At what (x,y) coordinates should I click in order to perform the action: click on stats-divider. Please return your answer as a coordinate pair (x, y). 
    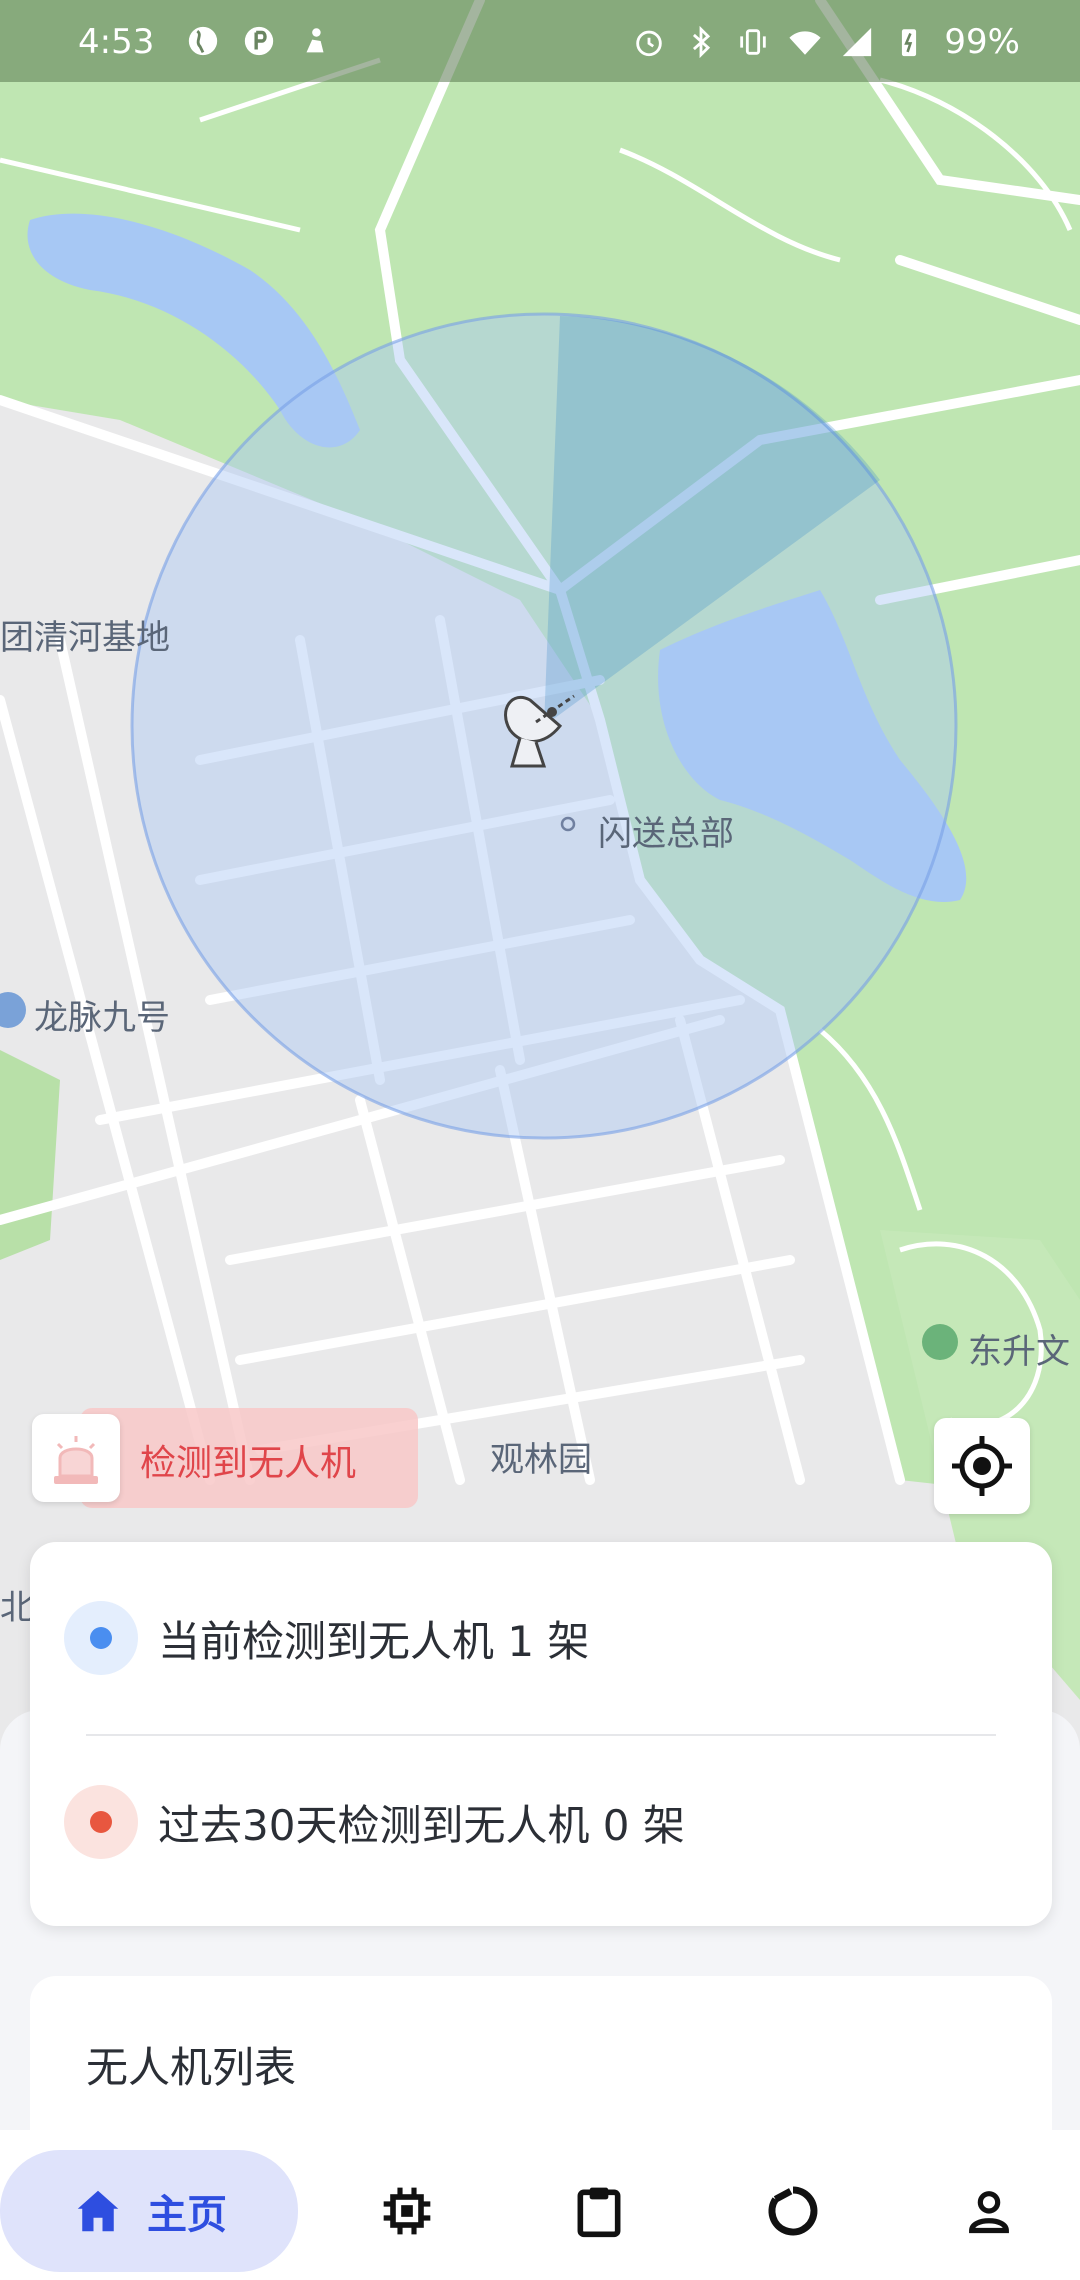
    Looking at the image, I should click on (541, 1735).